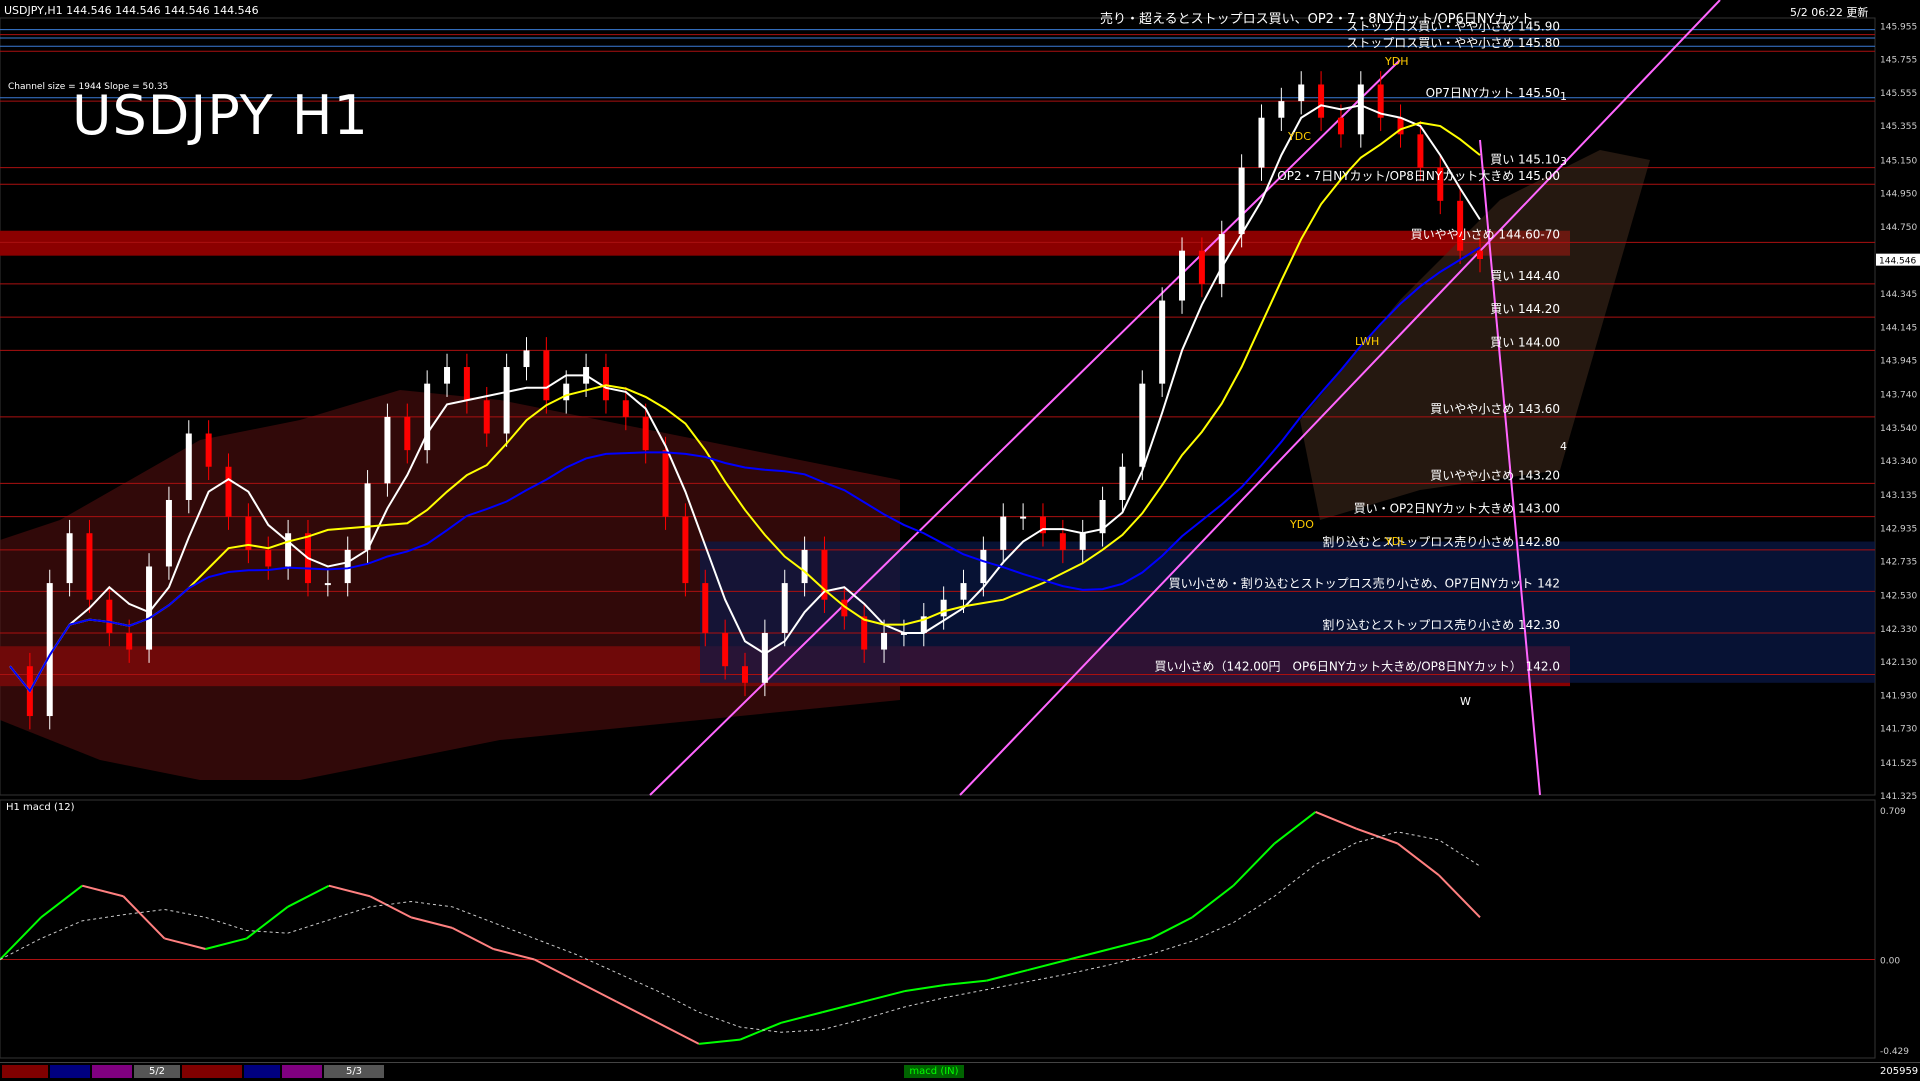  Describe the element at coordinates (1898, 696) in the screenshot. I see `price-tick-20: 141.930` at that location.